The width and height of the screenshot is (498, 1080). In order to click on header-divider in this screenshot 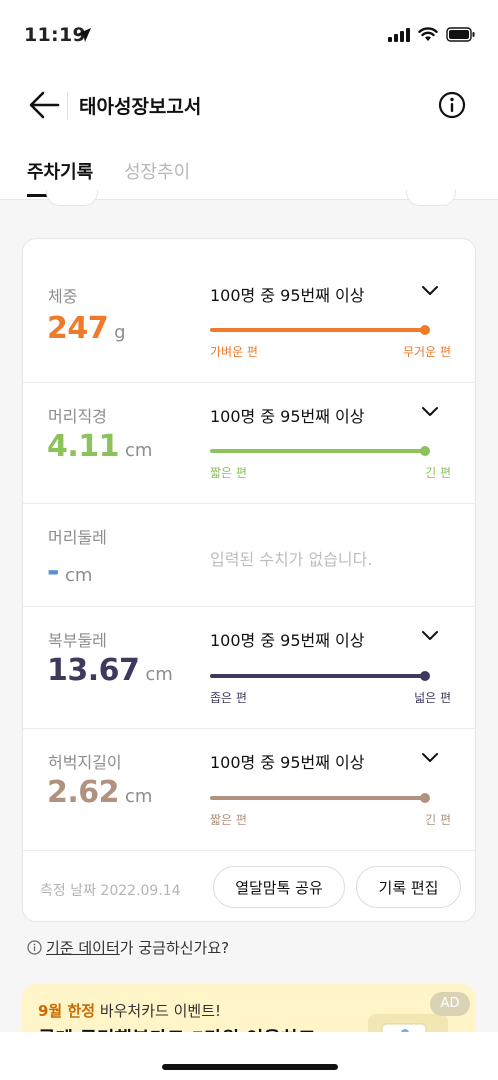, I will do `click(67, 106)`.